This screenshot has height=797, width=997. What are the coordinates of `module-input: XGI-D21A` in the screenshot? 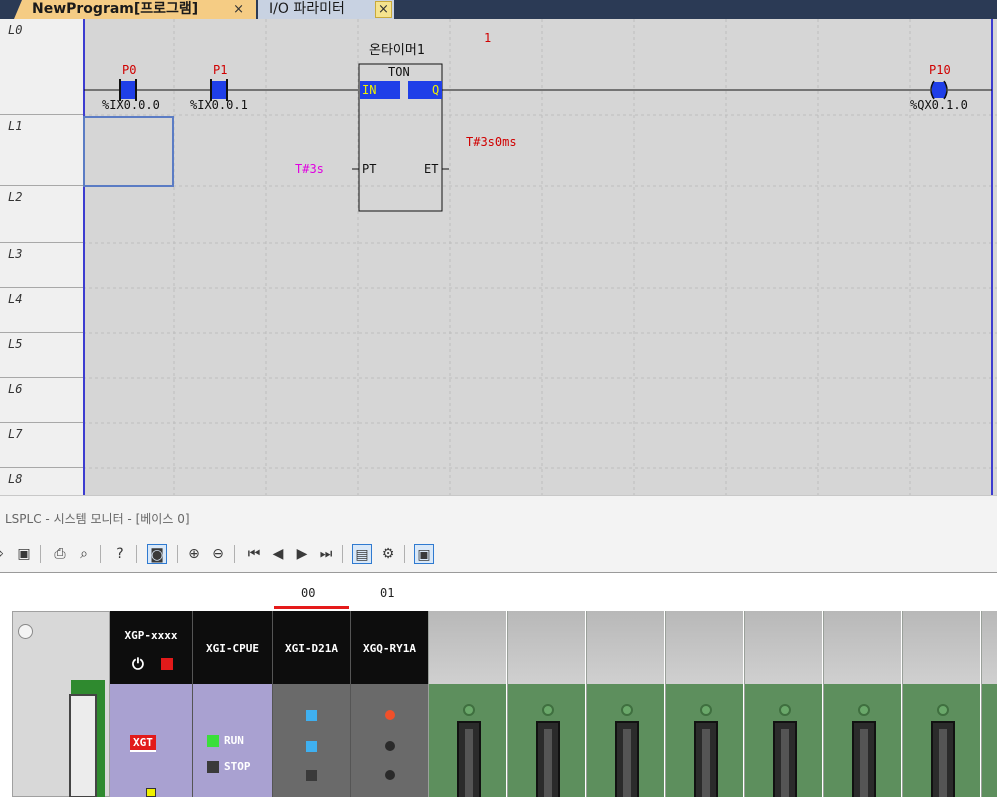 It's located at (311, 647).